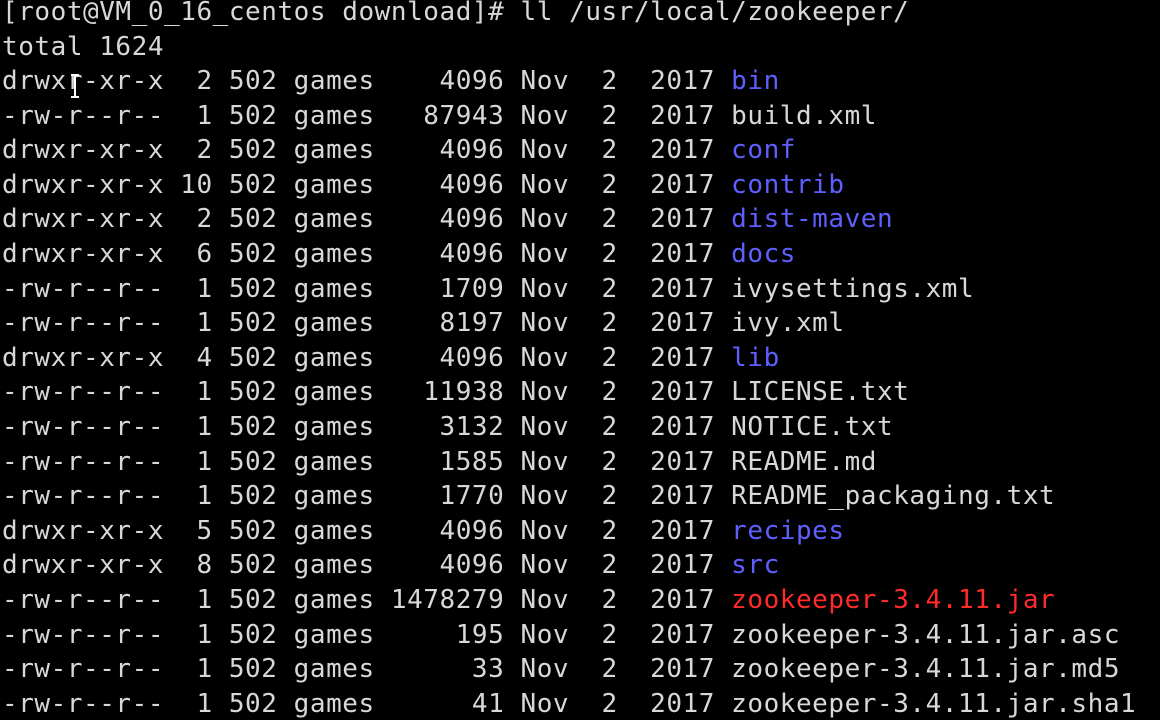 The width and height of the screenshot is (1160, 720). Describe the element at coordinates (367, 115) in the screenshot. I see `listing-meta: -rw-r--r-- 1 502 games 87943 Nov 2 2017` at that location.